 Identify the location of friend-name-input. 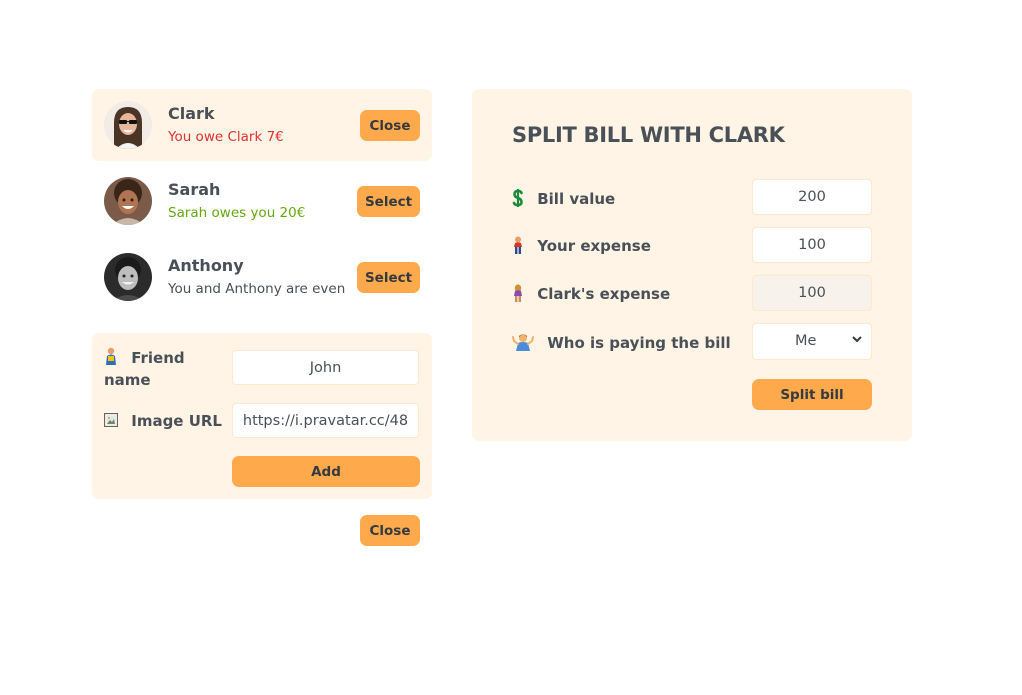
(325, 367).